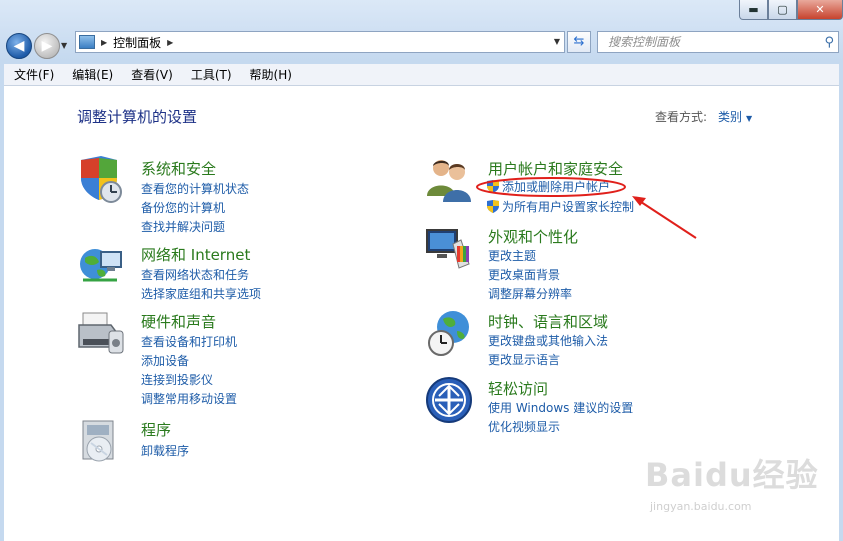  What do you see at coordinates (151, 74) in the screenshot?
I see `menu-view: 查看(V)` at bounding box center [151, 74].